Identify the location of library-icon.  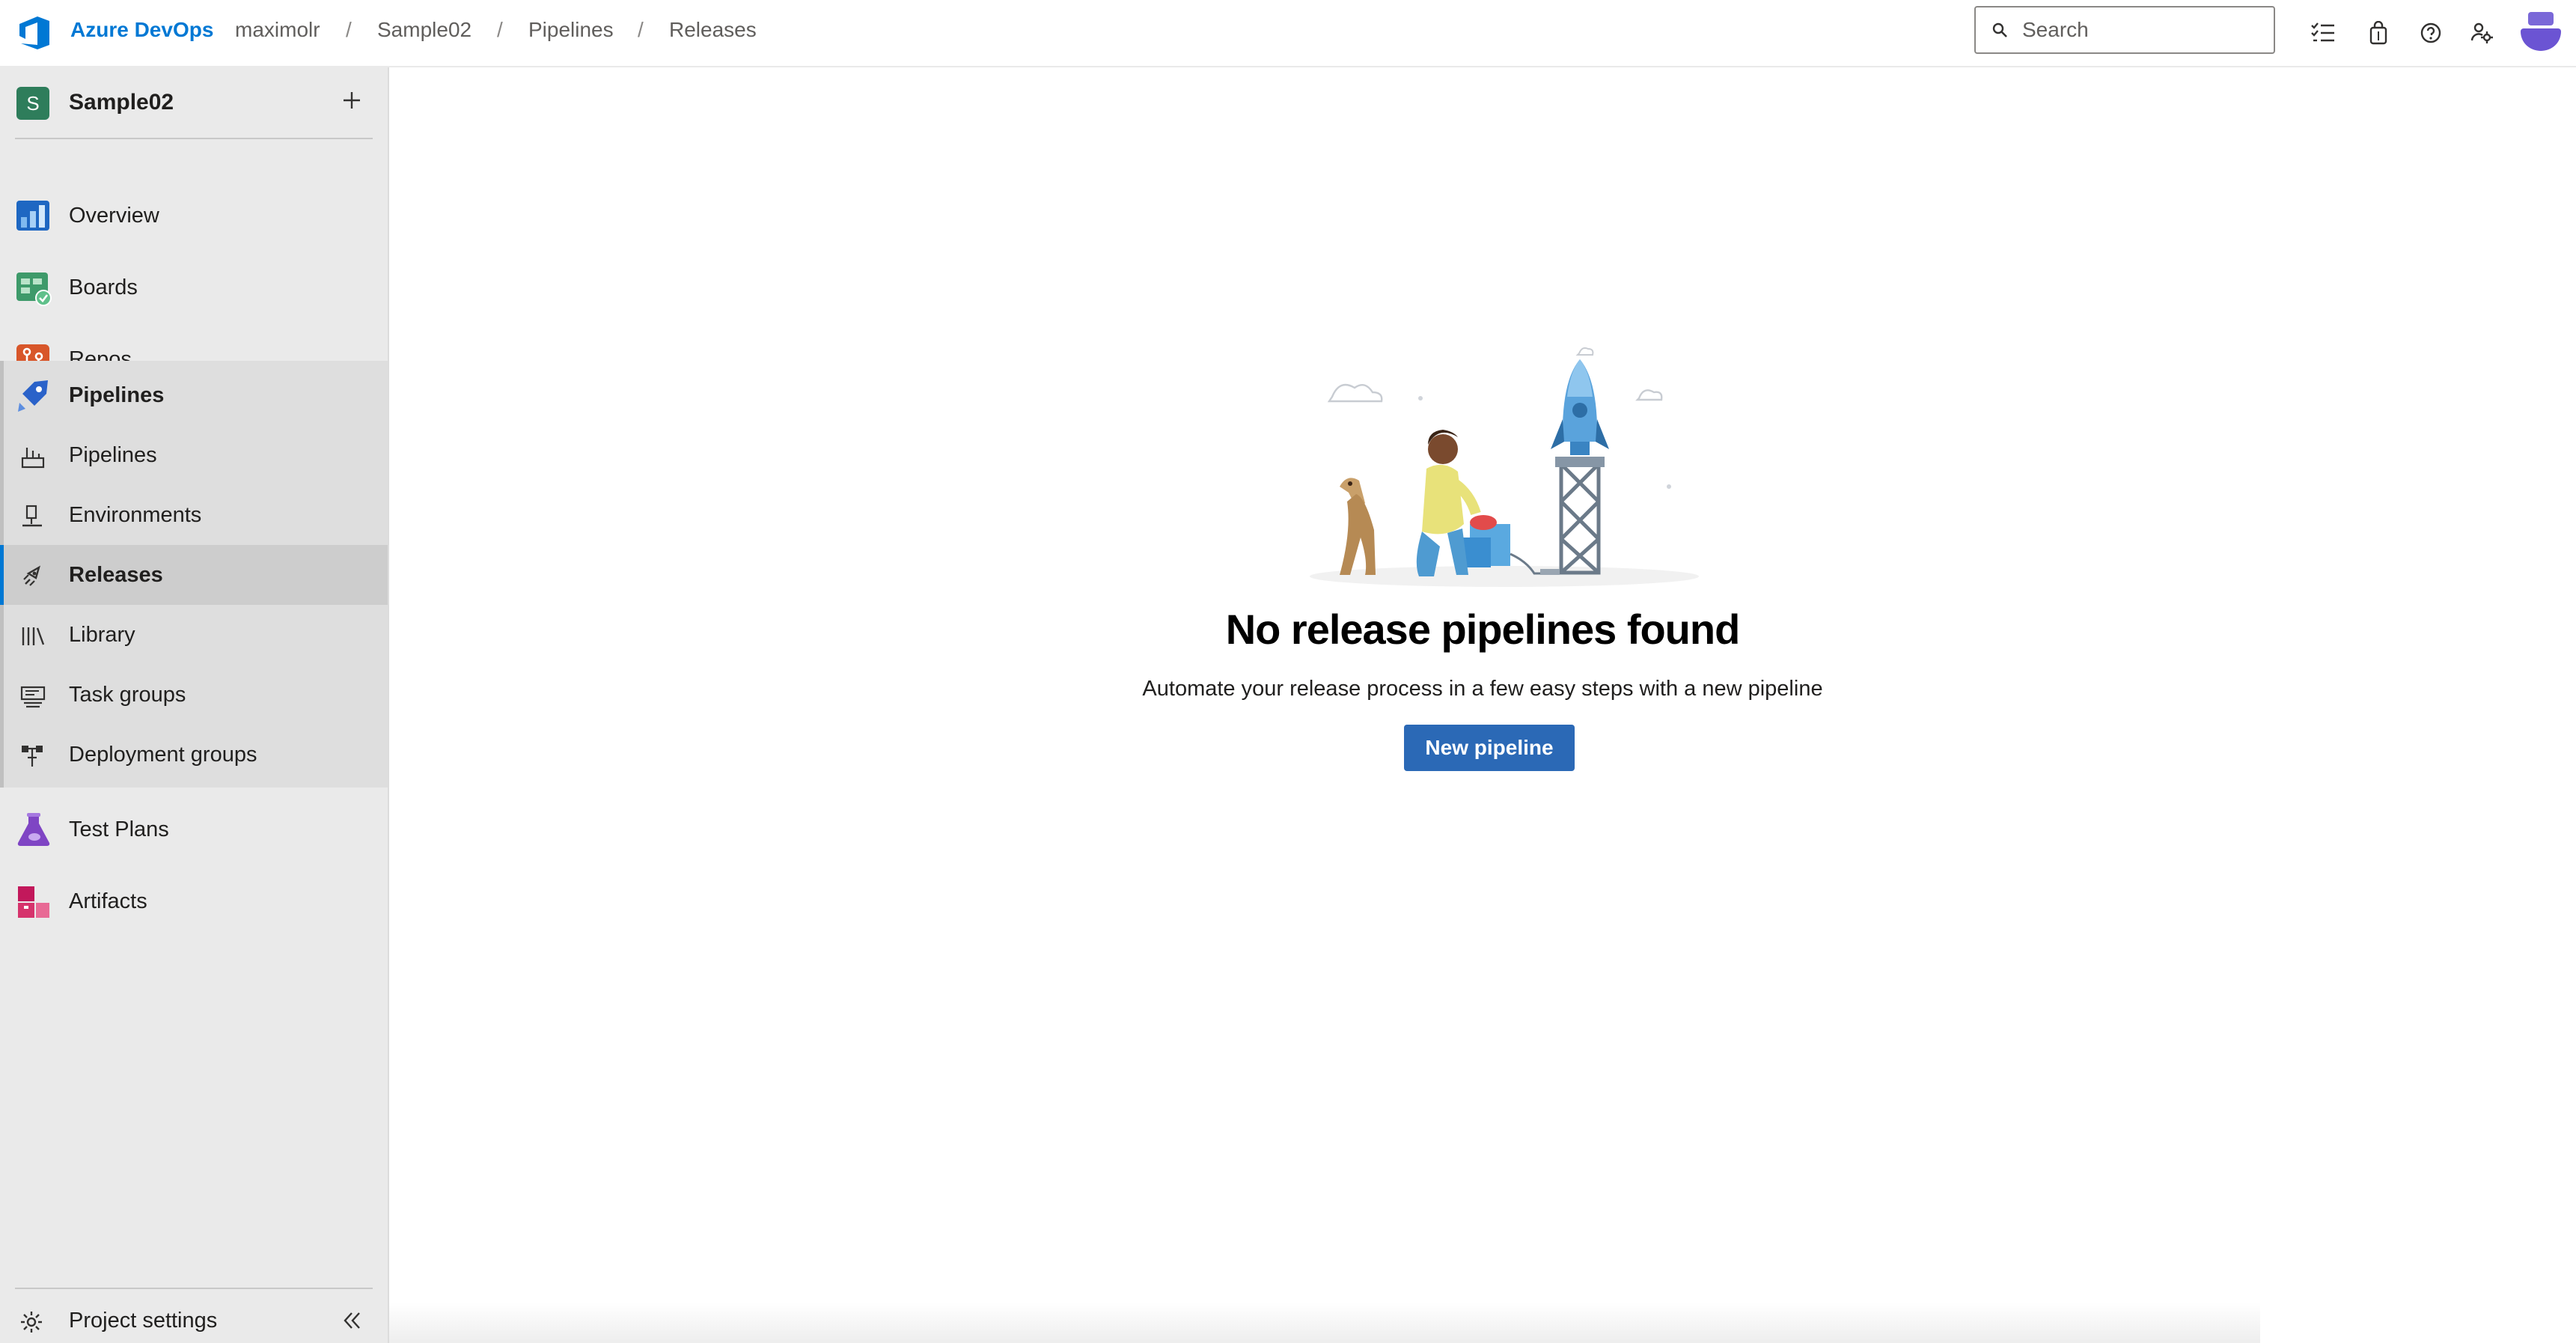
(33, 636).